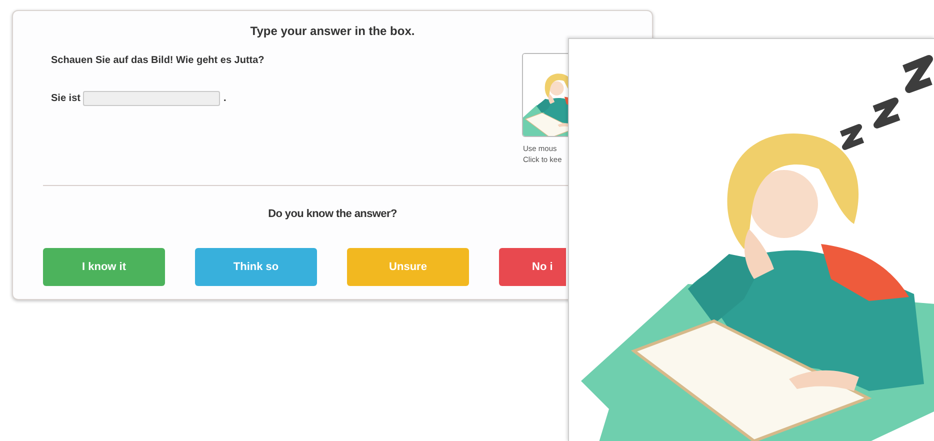 The image size is (934, 441). What do you see at coordinates (332, 214) in the screenshot?
I see `confidence-prompt: Do you know the answer?` at bounding box center [332, 214].